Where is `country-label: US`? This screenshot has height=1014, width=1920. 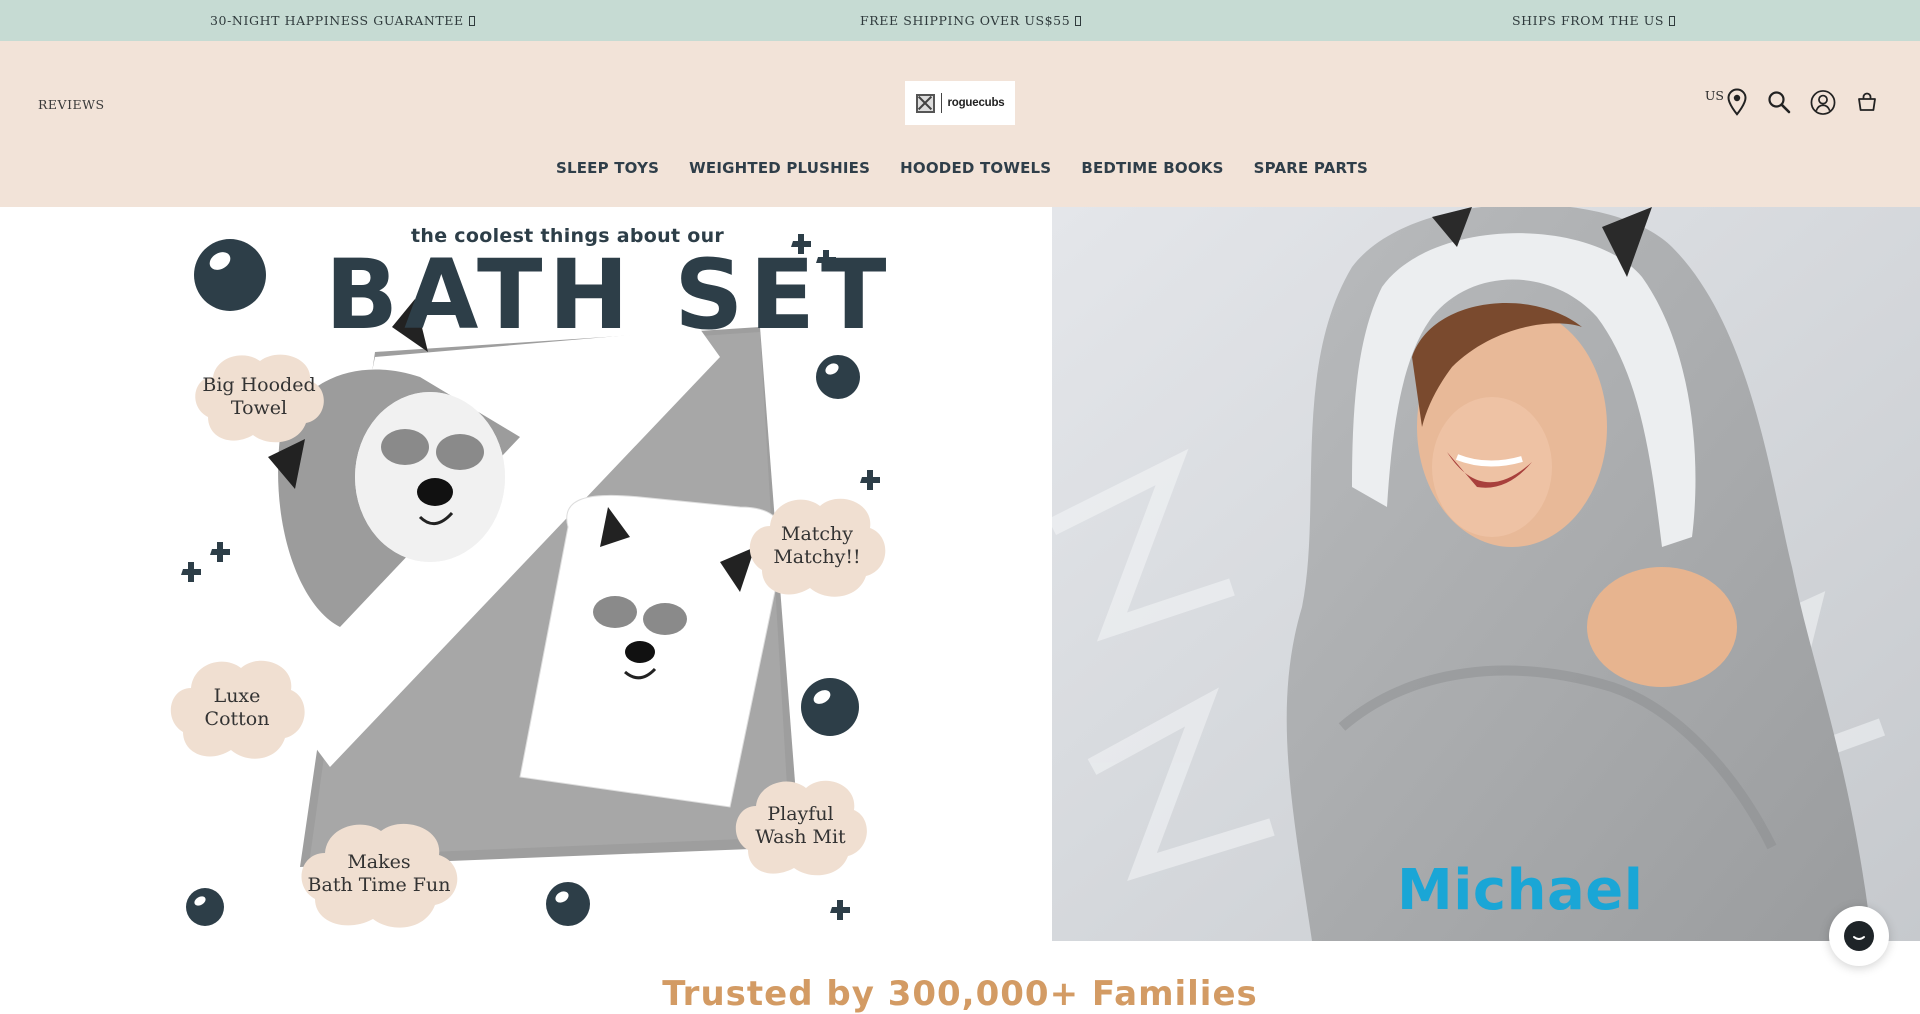
country-label: US is located at coordinates (1714, 95).